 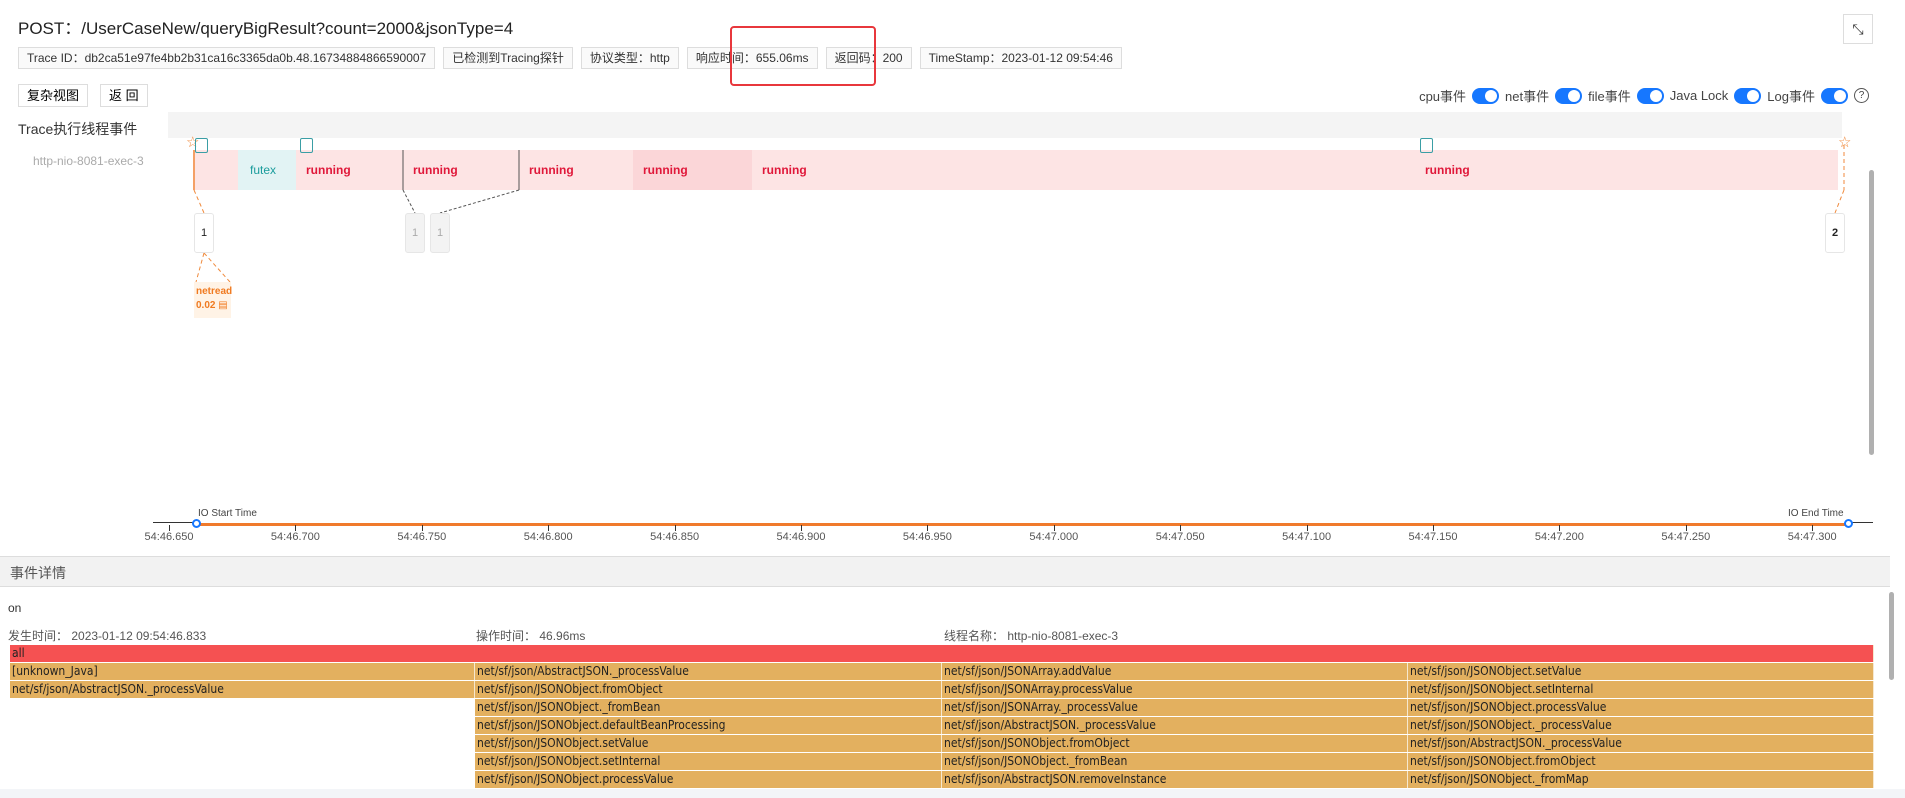 What do you see at coordinates (508, 58) in the screenshot?
I see `tracing-probe-badge: 已检测到Tracing探针` at bounding box center [508, 58].